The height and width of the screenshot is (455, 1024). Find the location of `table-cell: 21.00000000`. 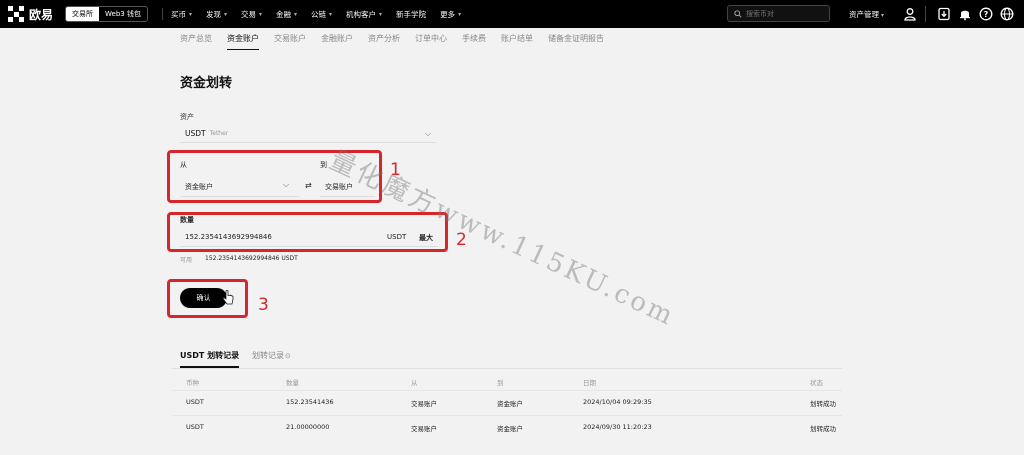

table-cell: 21.00000000 is located at coordinates (308, 427).